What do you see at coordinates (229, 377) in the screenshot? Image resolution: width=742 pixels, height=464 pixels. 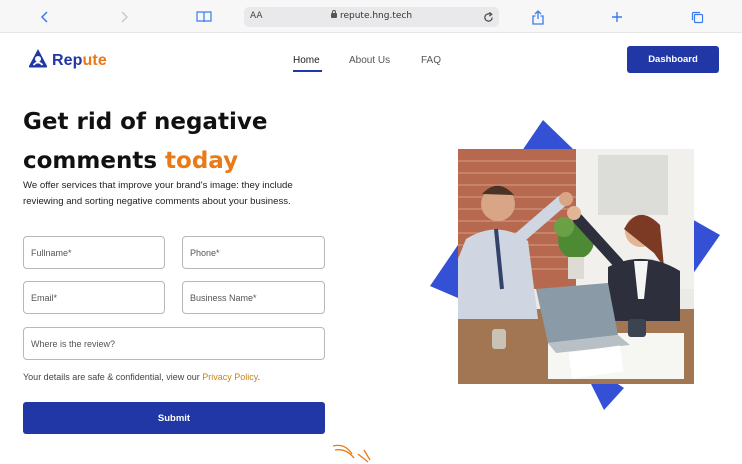 I see `privacy-policy-link: Privacy Policy` at bounding box center [229, 377].